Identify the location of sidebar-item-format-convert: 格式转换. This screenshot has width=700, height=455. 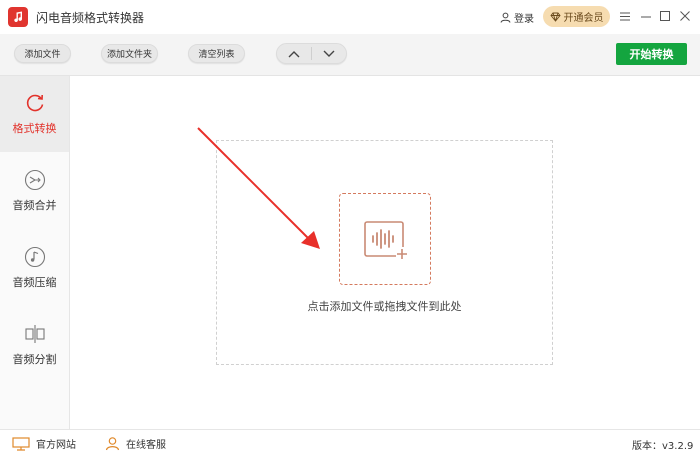
(34, 114).